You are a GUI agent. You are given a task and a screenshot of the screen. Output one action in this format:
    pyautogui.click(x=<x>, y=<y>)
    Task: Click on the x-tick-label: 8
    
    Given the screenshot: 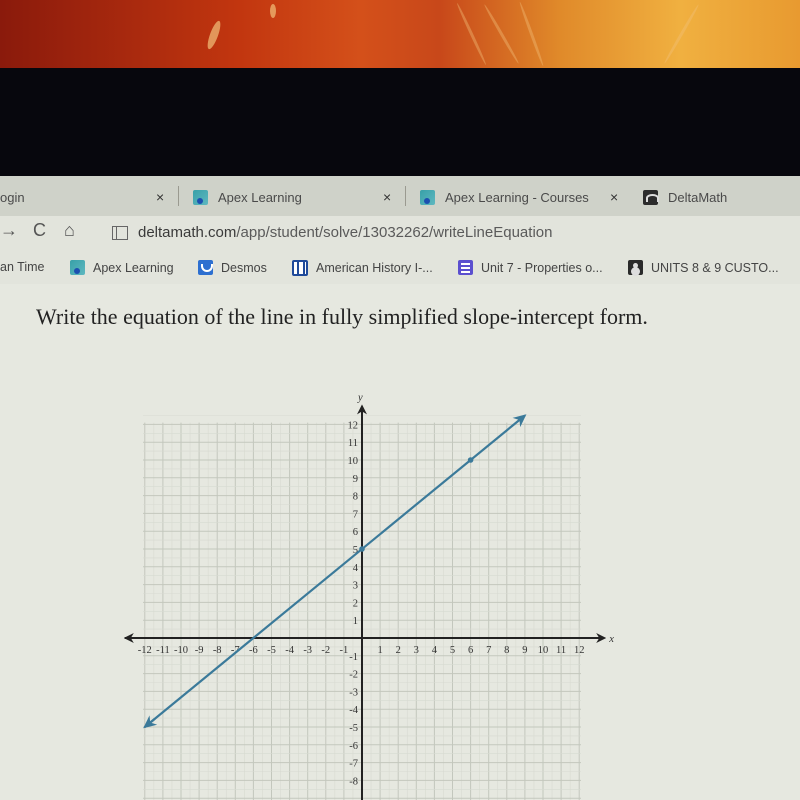 What is the action you would take?
    pyautogui.click(x=506, y=650)
    